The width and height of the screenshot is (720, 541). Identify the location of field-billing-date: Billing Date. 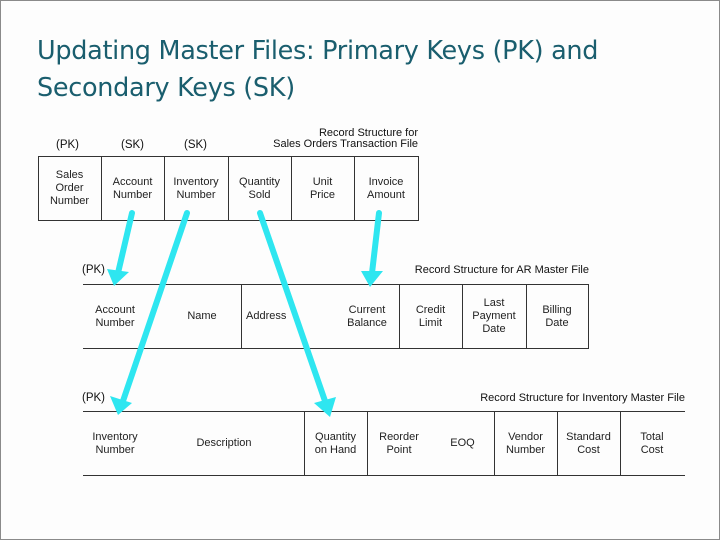
(557, 316).